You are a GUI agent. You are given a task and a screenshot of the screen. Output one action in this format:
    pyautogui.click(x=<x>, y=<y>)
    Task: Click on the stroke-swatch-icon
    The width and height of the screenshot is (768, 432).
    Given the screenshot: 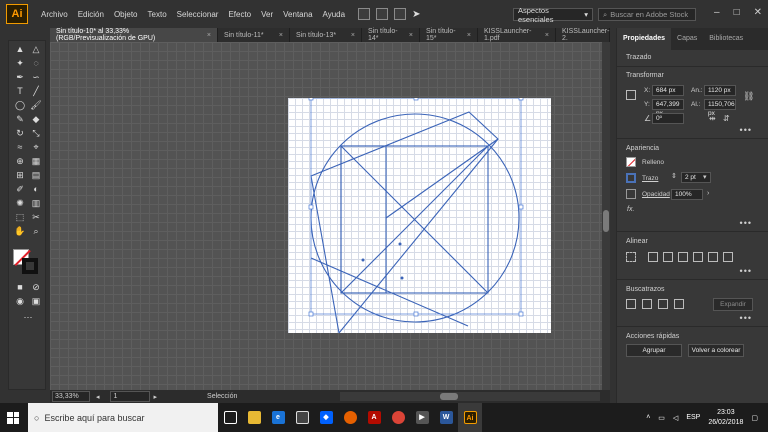 What is the action you would take?
    pyautogui.click(x=631, y=178)
    